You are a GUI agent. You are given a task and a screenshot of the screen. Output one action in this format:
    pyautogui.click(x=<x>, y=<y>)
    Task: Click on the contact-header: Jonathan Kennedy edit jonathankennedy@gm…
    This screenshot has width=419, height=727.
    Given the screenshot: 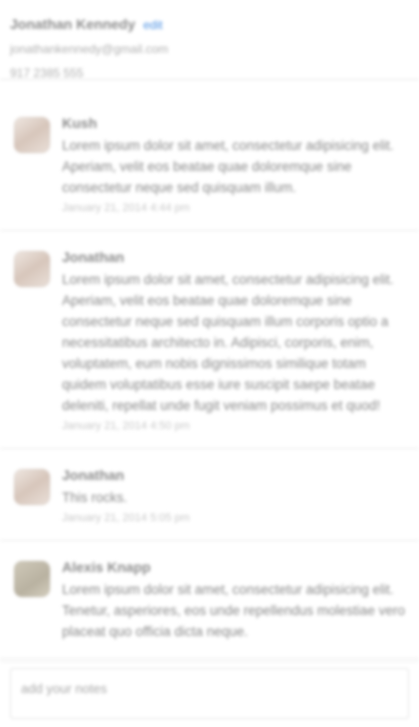 What is the action you would take?
    pyautogui.click(x=209, y=40)
    